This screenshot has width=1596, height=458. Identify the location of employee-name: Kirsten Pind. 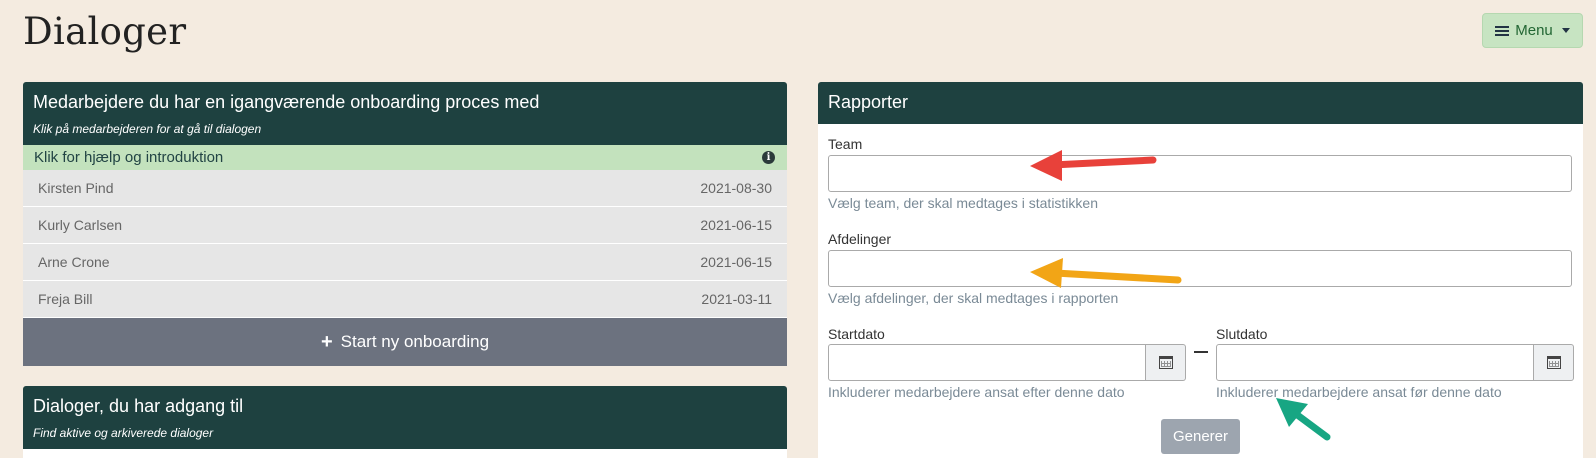
(76, 188).